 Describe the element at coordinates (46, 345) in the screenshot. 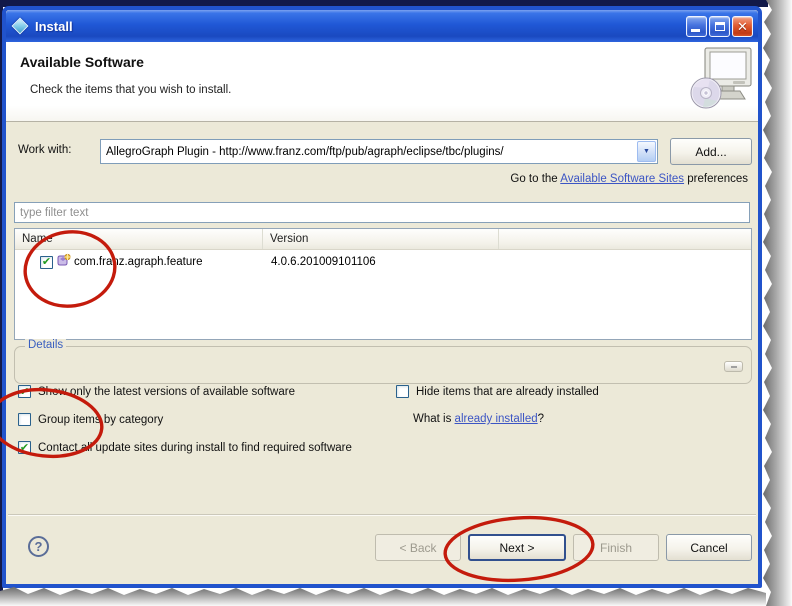

I see `details-label: Details` at that location.